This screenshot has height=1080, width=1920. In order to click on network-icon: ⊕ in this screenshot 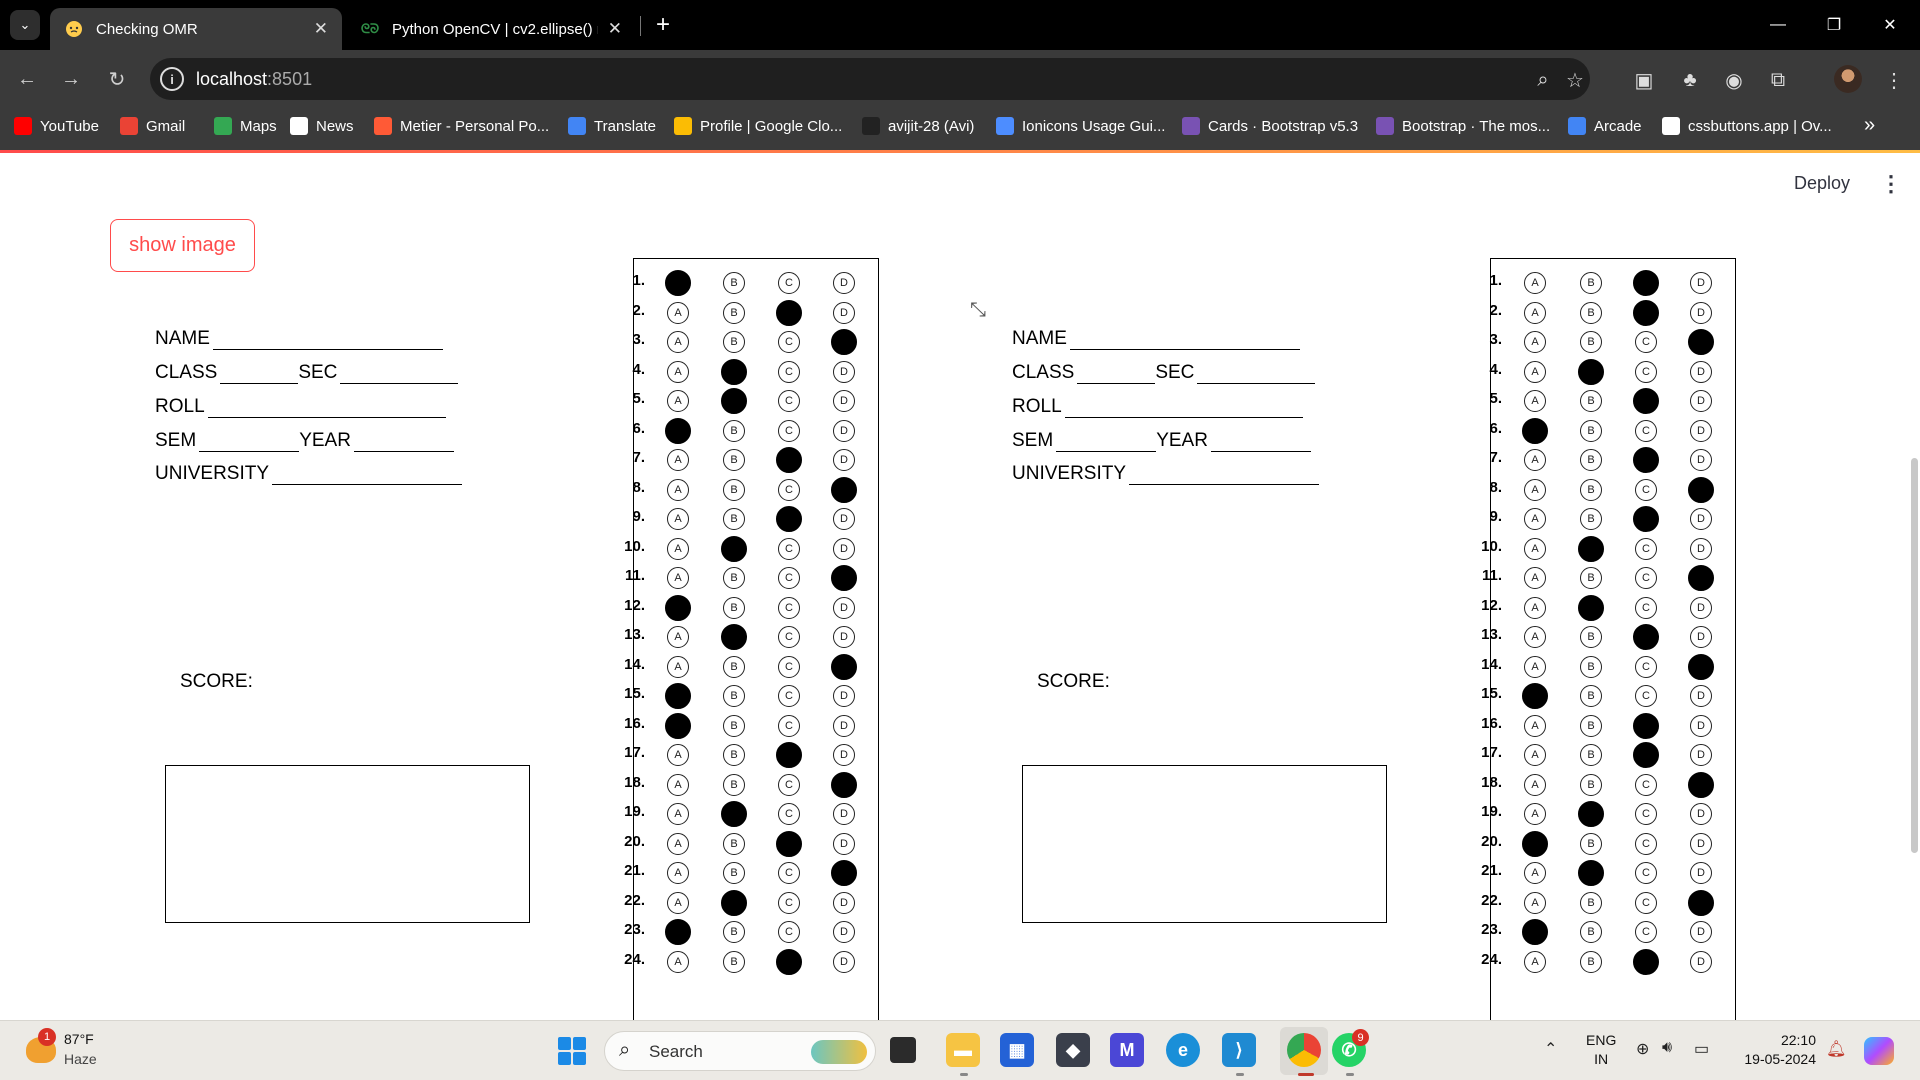, I will do `click(1642, 1049)`.